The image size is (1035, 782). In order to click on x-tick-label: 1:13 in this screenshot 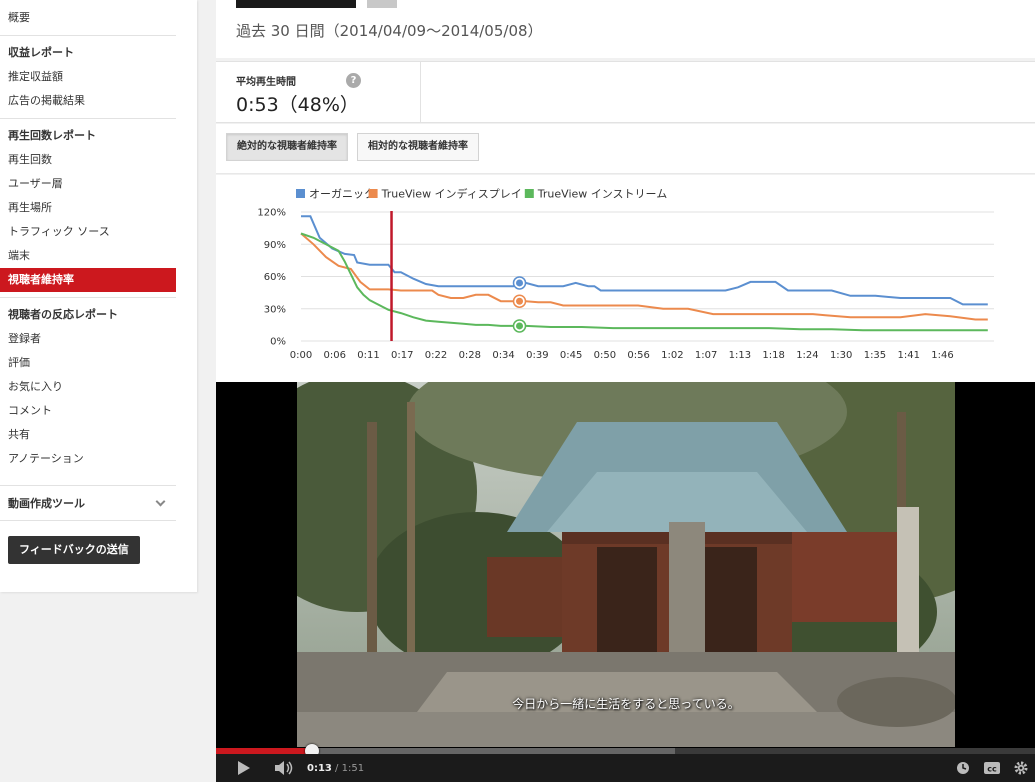, I will do `click(740, 355)`.